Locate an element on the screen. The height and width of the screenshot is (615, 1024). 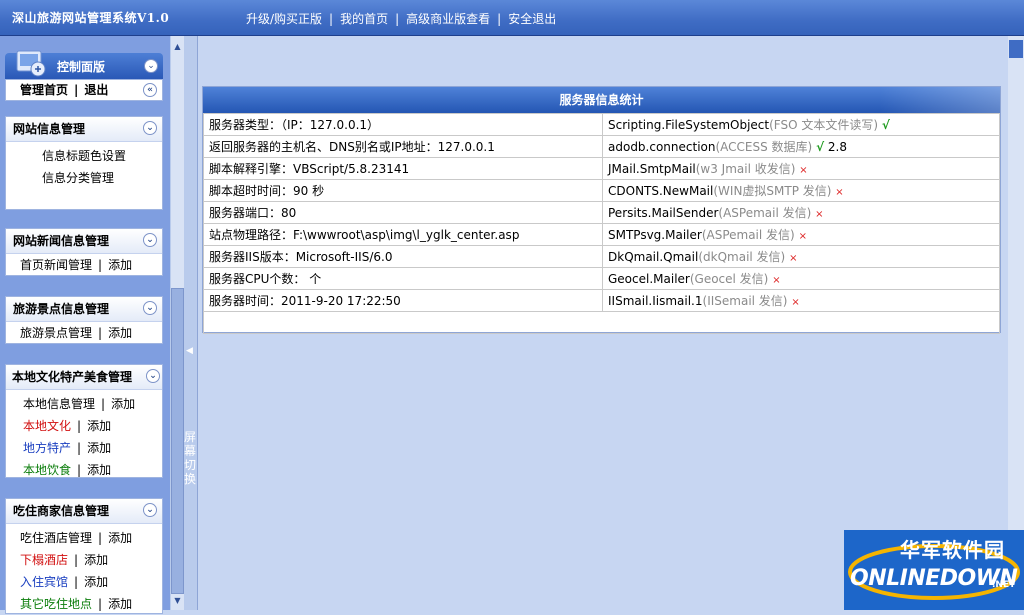
component-cell: adodb.connection(ACCESS 数据库) √ 2.8 is located at coordinates (801, 146).